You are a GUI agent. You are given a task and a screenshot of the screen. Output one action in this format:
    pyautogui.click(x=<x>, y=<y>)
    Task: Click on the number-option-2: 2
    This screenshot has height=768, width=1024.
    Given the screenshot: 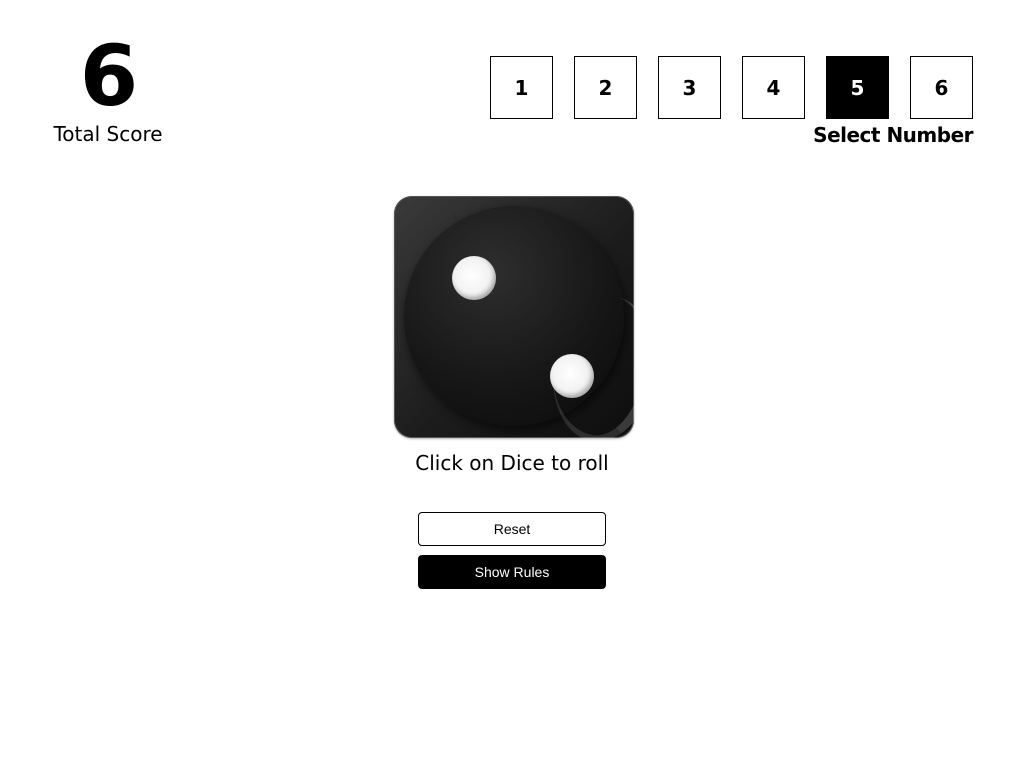 What is the action you would take?
    pyautogui.click(x=605, y=87)
    